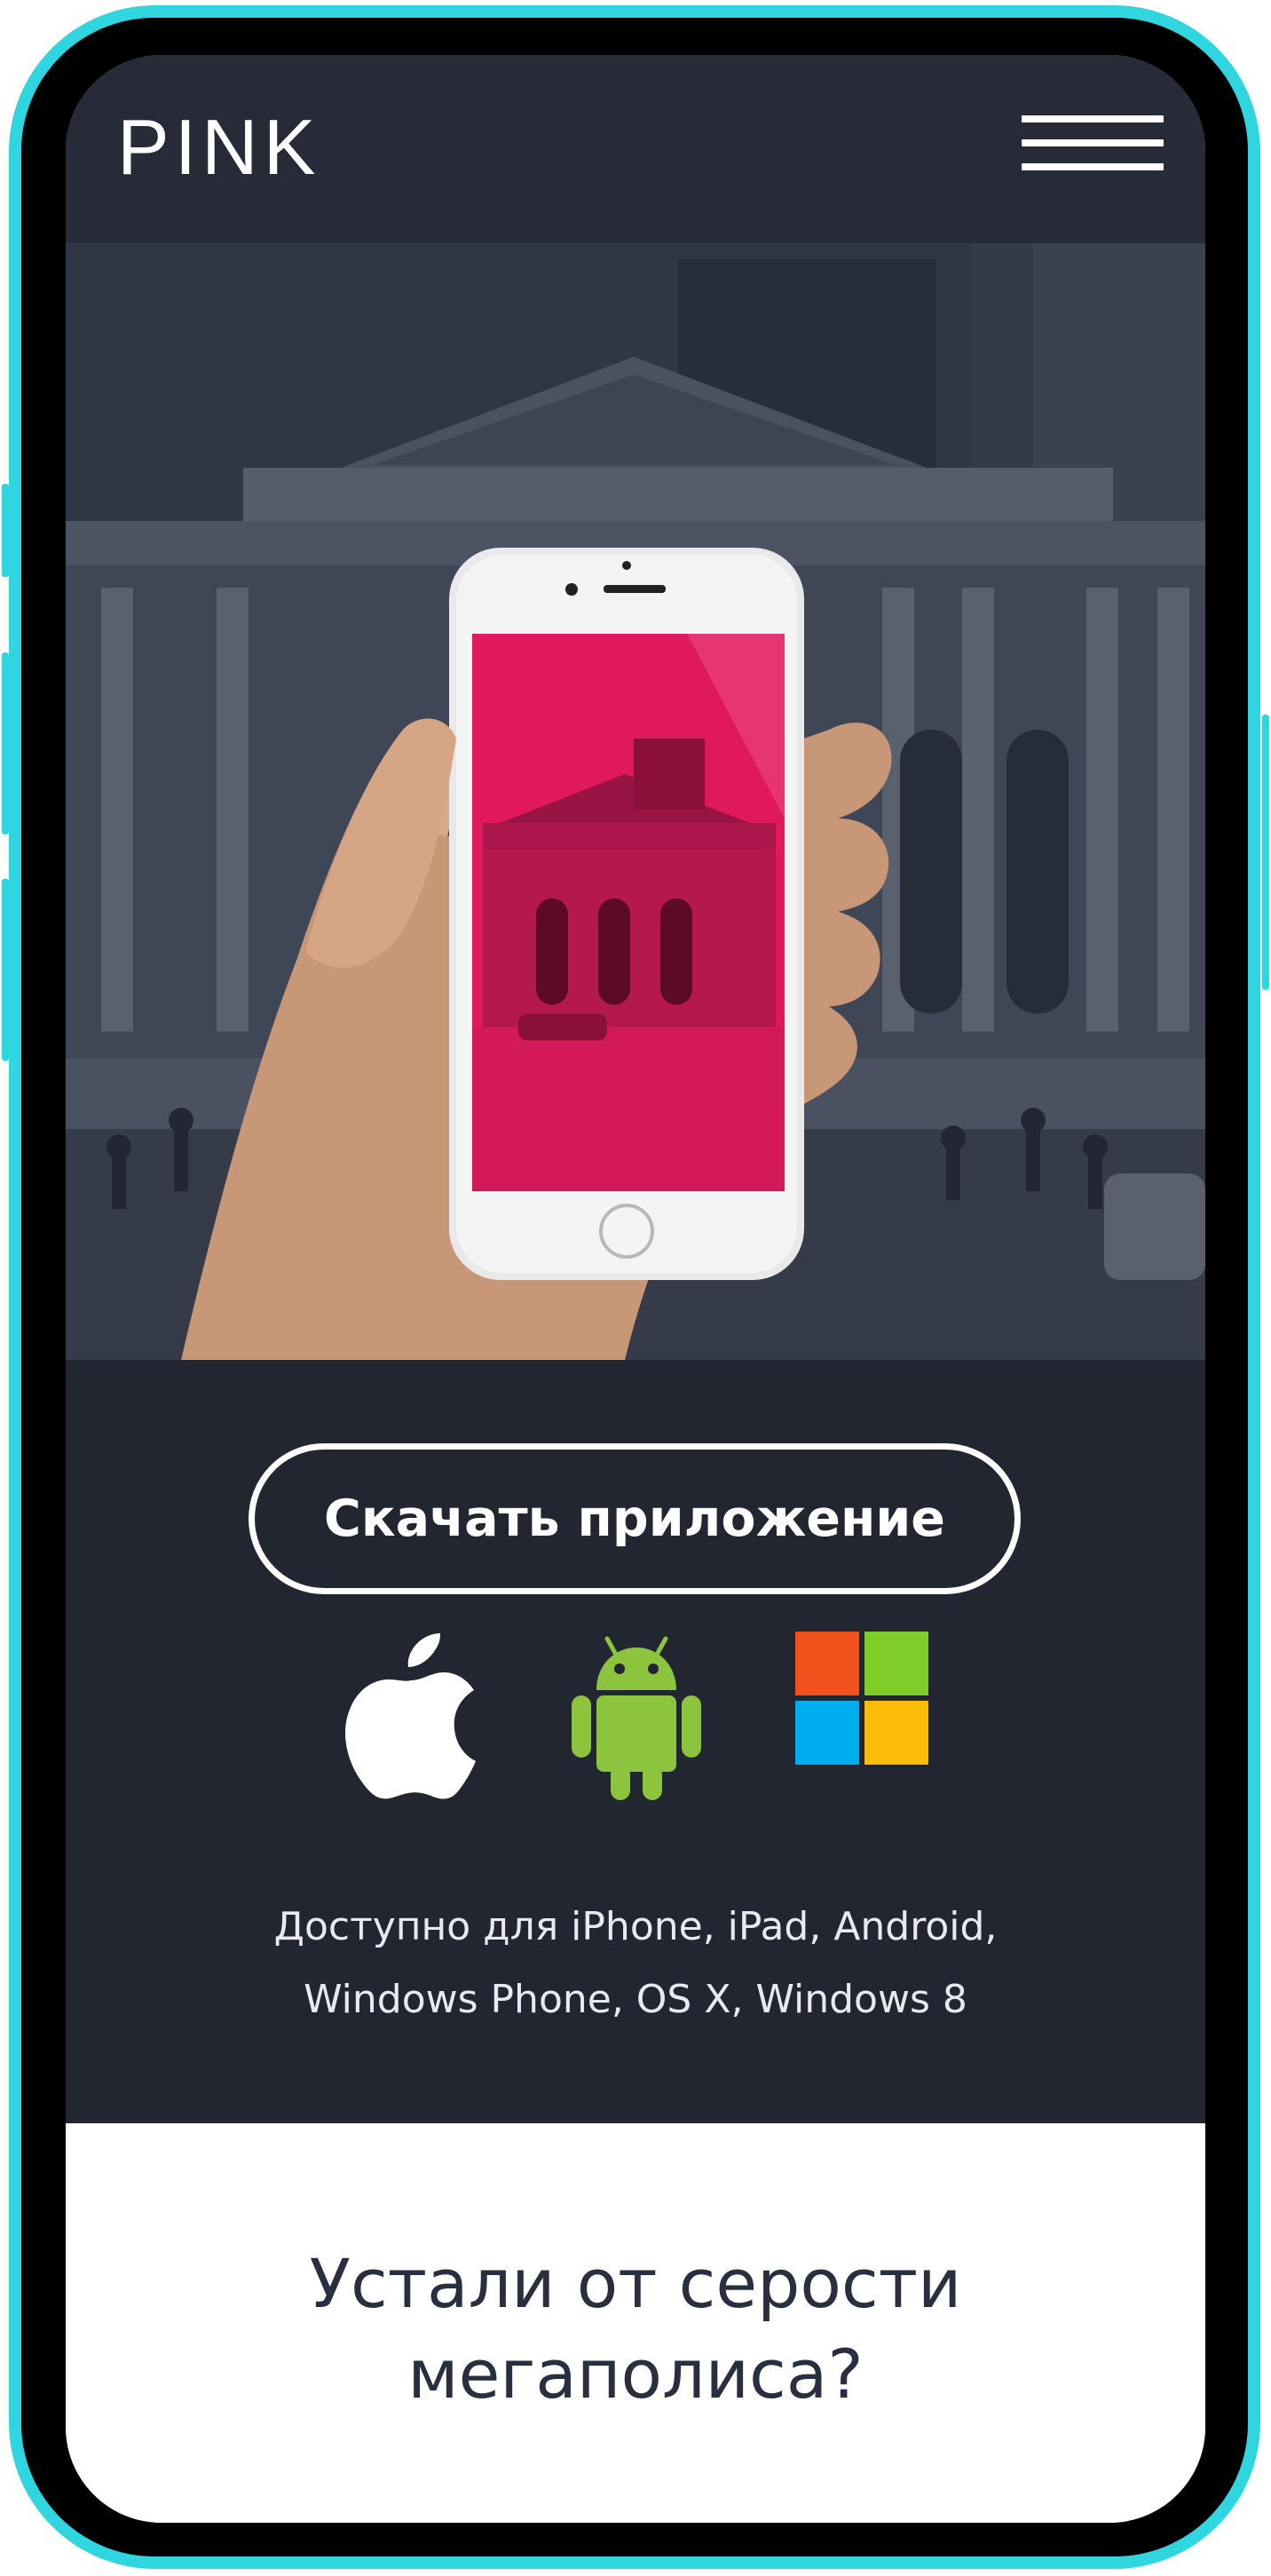 The height and width of the screenshot is (2576, 1271). What do you see at coordinates (635, 1926) in the screenshot?
I see `availability-line-1: Доступно для iPhone, iPad, Android,` at bounding box center [635, 1926].